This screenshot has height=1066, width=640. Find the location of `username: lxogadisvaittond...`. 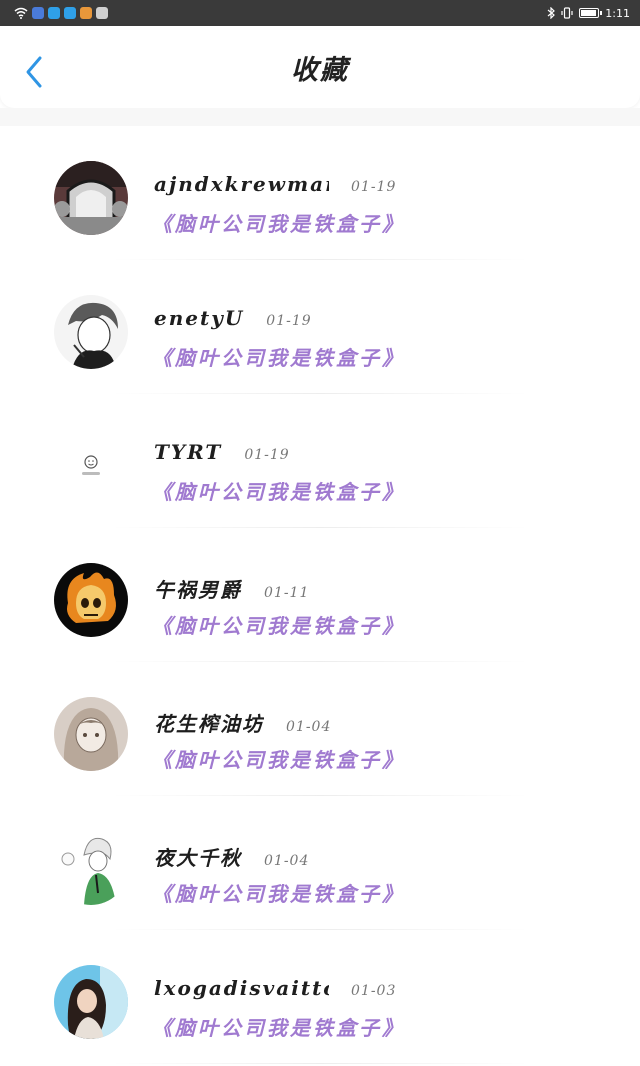

username: lxogadisvaittond... is located at coordinates (241, 988).